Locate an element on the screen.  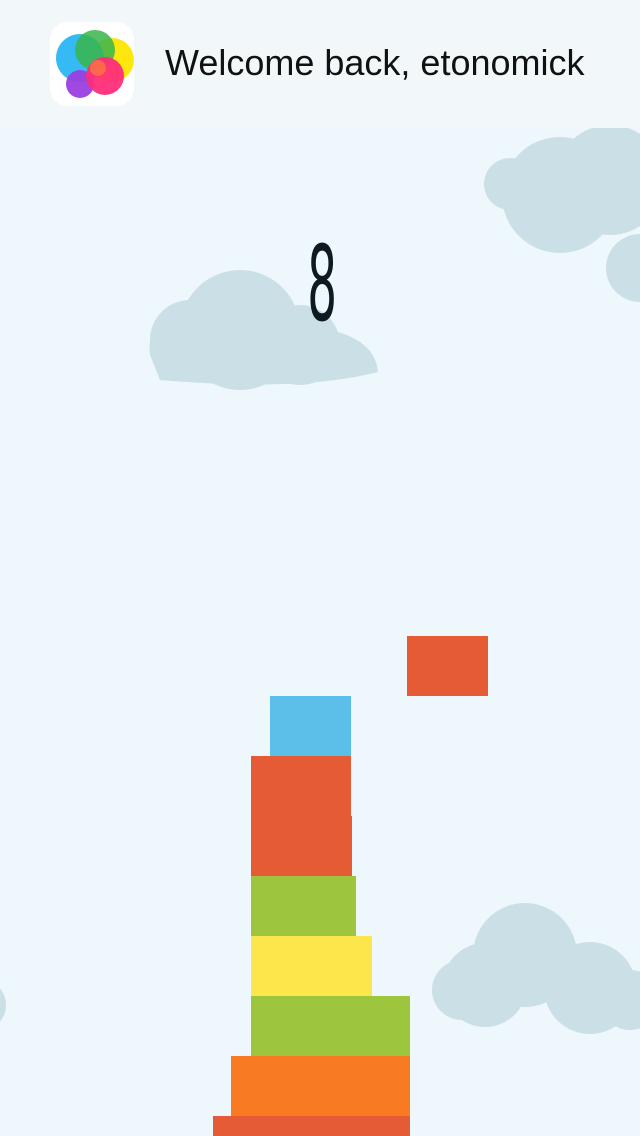
game-center-icon is located at coordinates (92, 64).